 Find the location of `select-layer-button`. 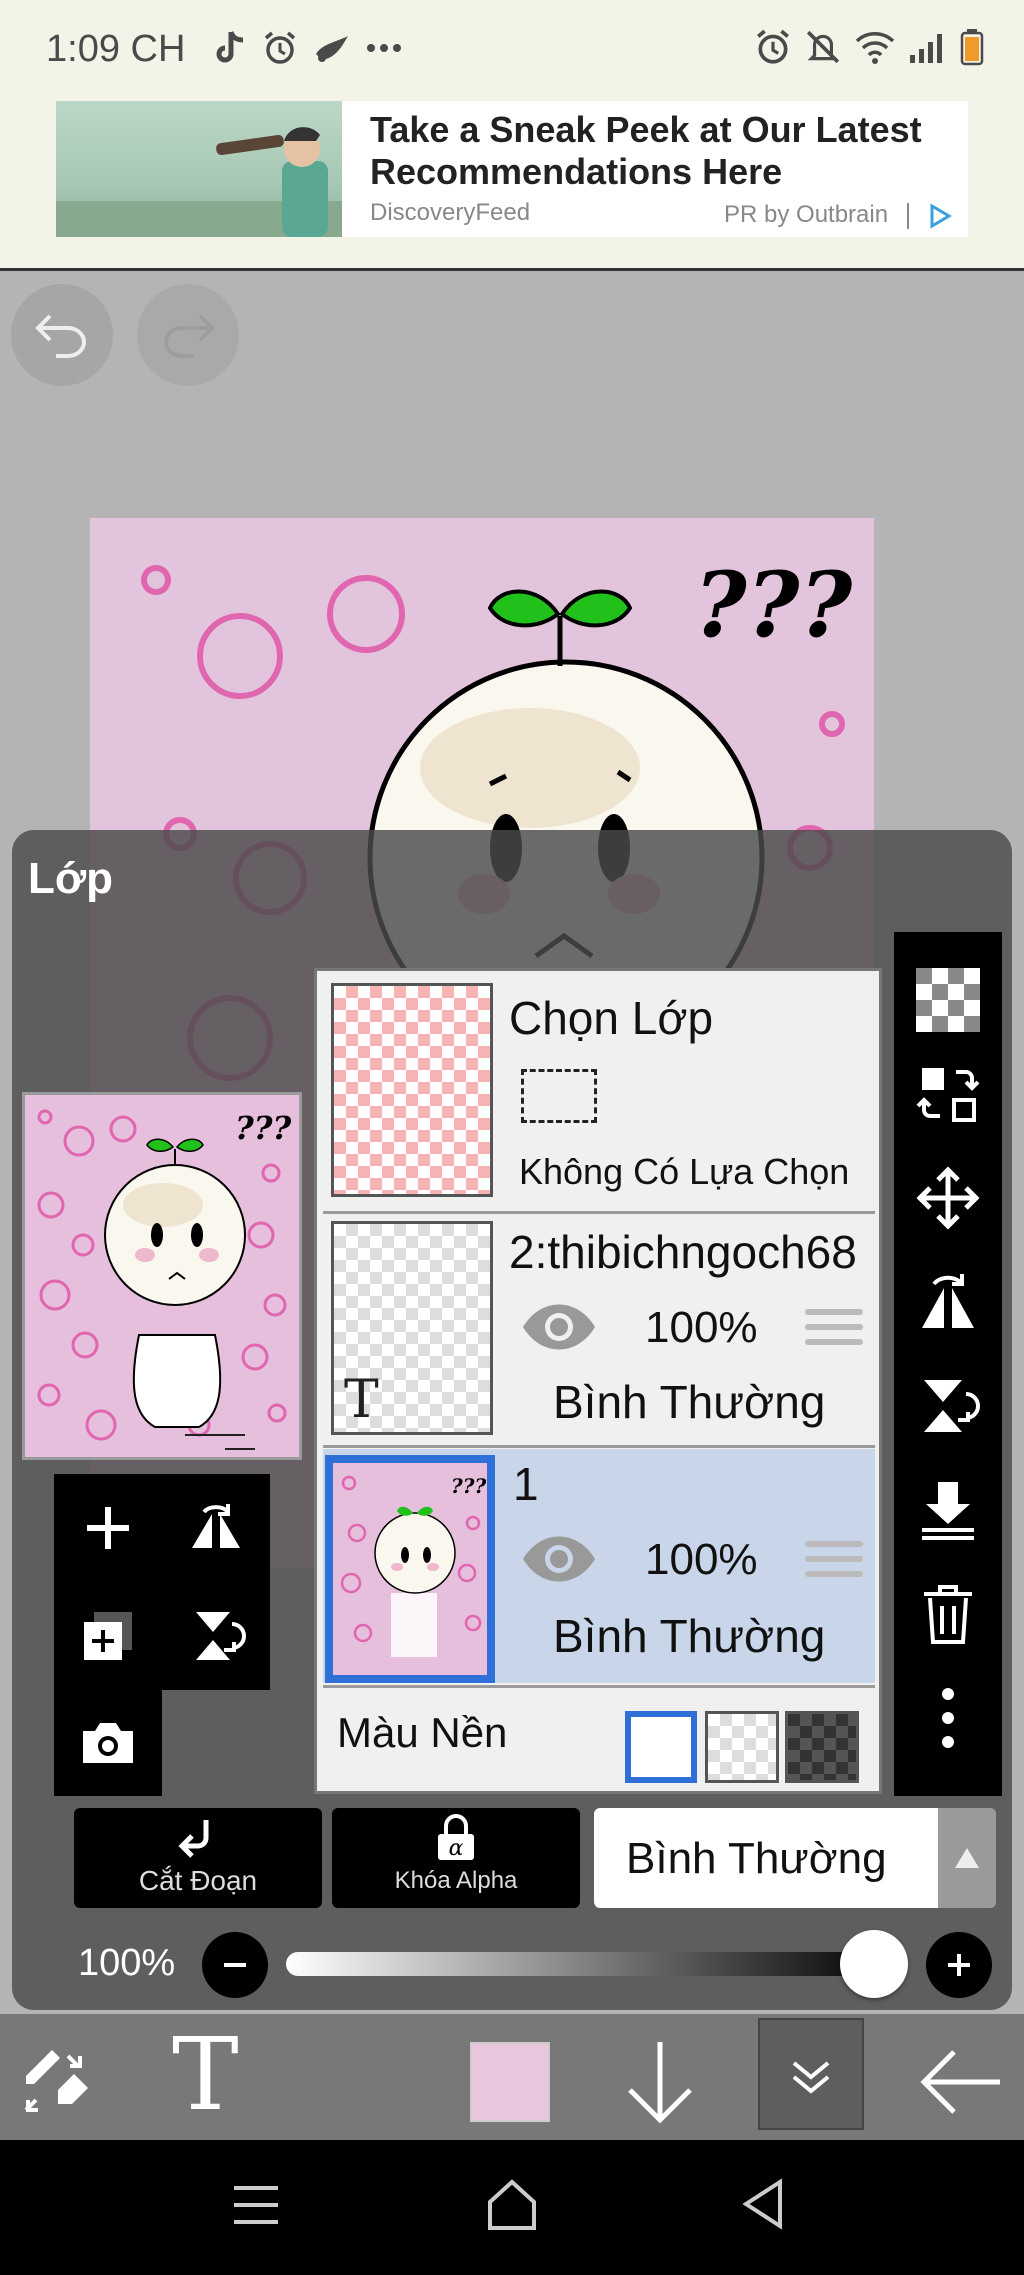

select-layer-button is located at coordinates (948, 1094).